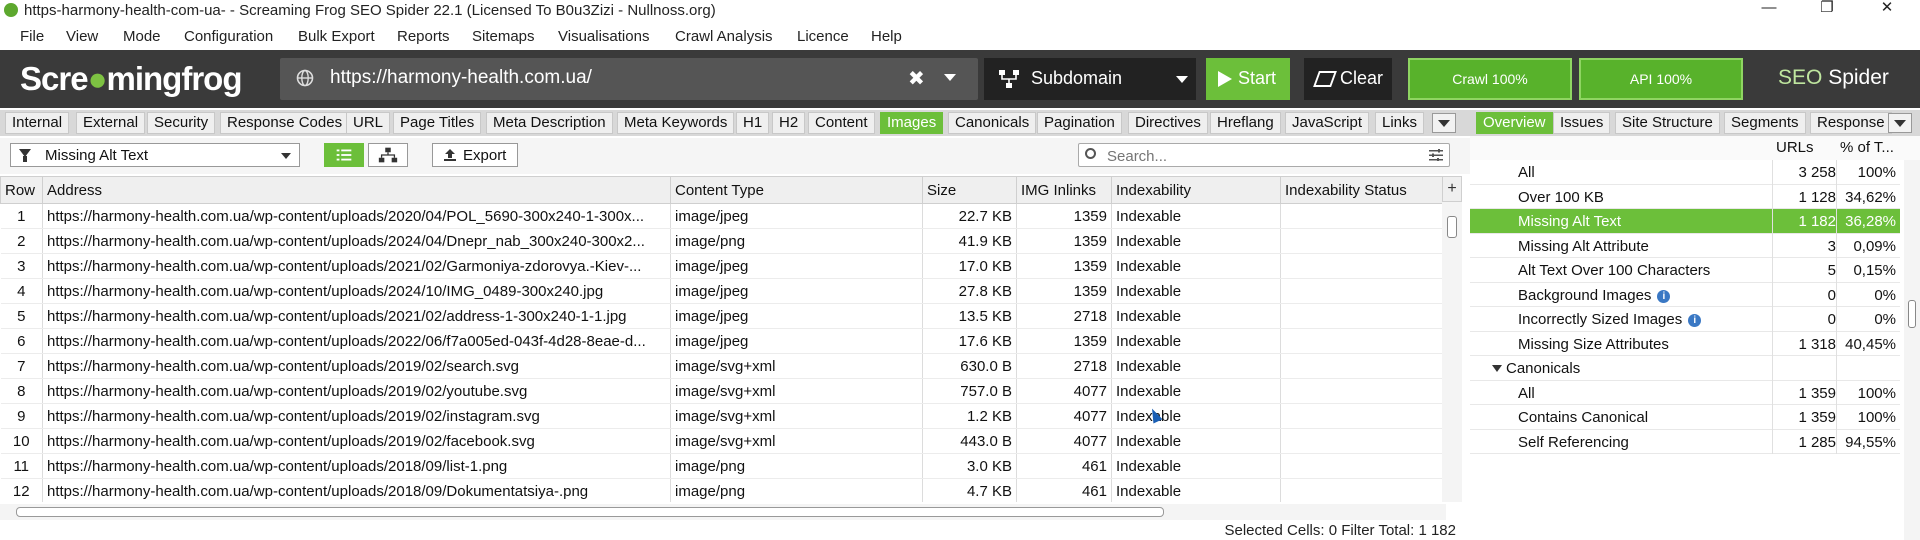  What do you see at coordinates (841, 123) in the screenshot?
I see `tab-content: Content` at bounding box center [841, 123].